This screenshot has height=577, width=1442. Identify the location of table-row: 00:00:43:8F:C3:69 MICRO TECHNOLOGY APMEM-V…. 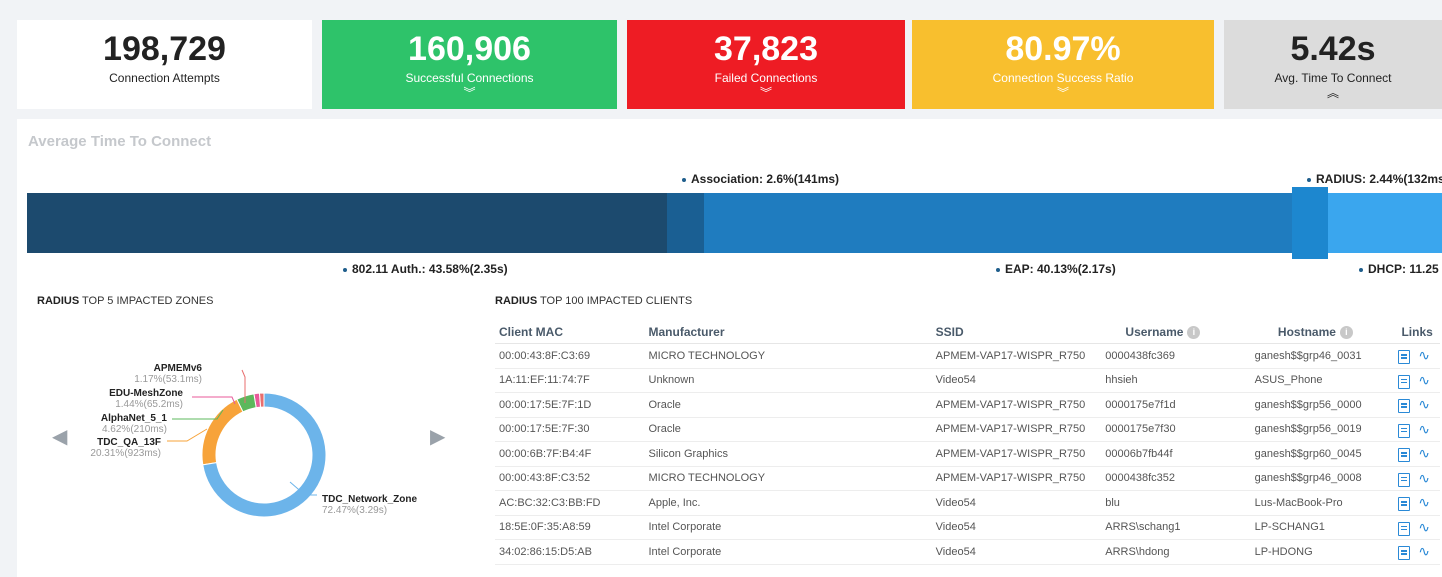
(967, 356).